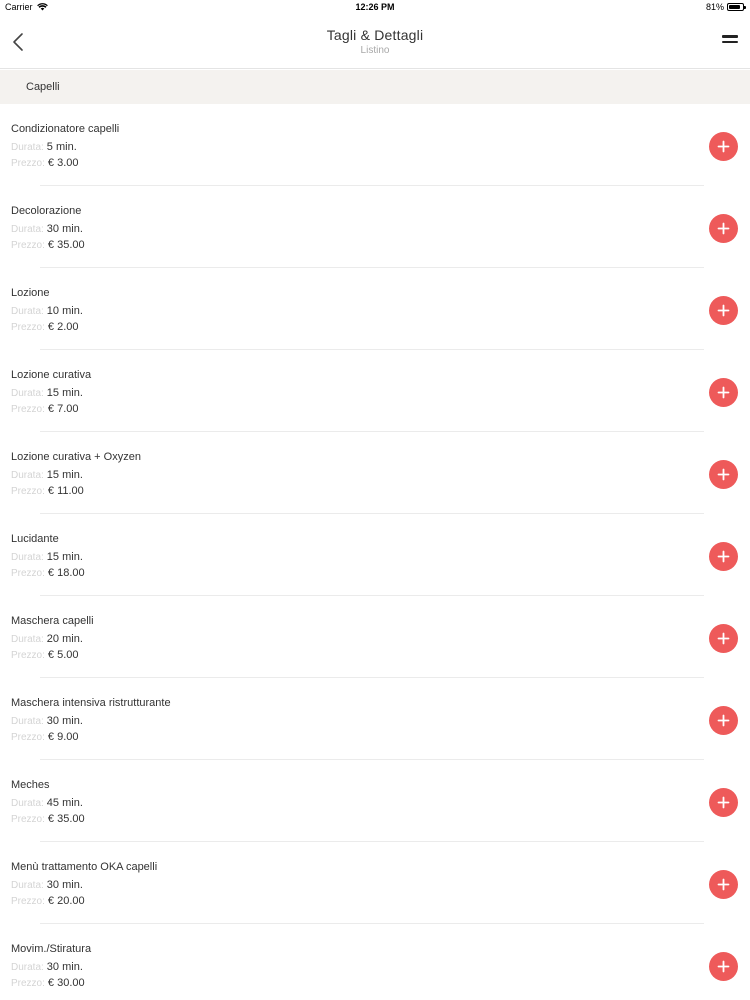 The image size is (750, 1000). What do you see at coordinates (63, 737) in the screenshot?
I see `price-value: € 9.00` at bounding box center [63, 737].